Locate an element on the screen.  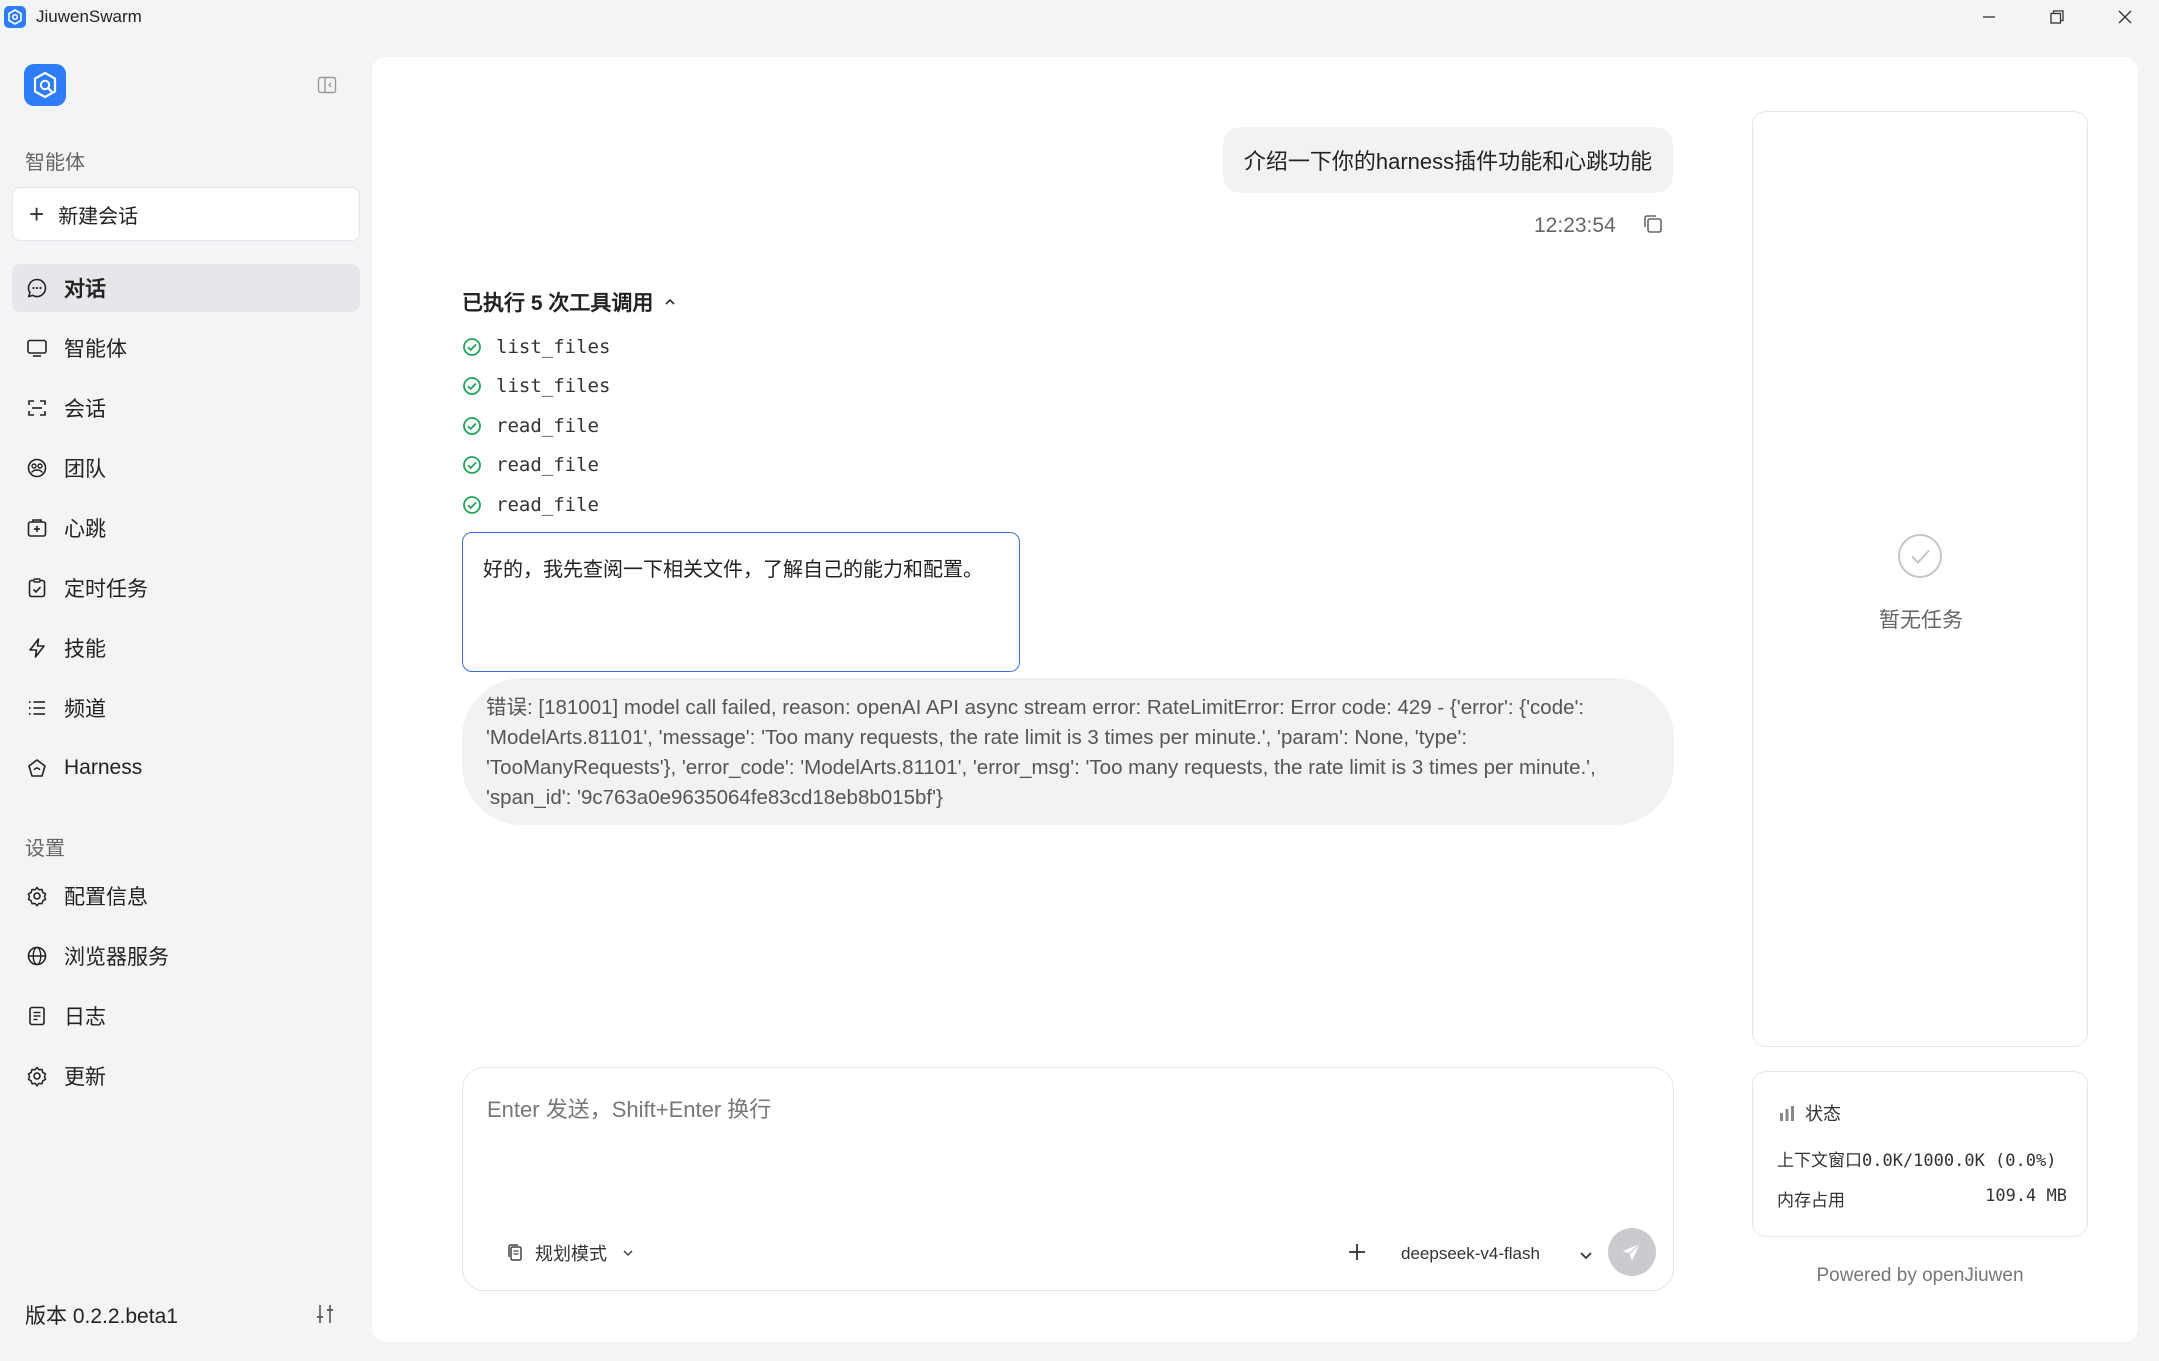
update-gear-icon is located at coordinates (37, 1076).